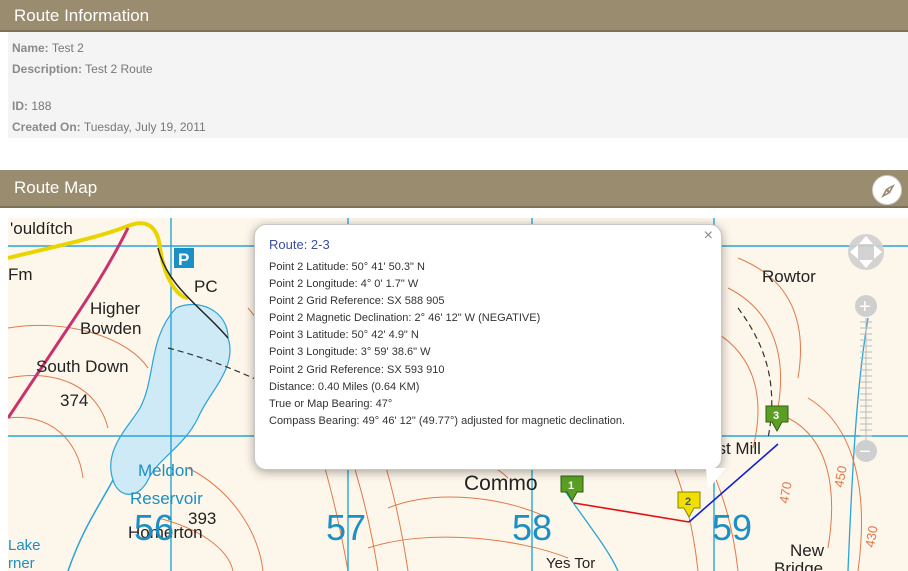  I want to click on map-label: Yes Tor, so click(570, 563).